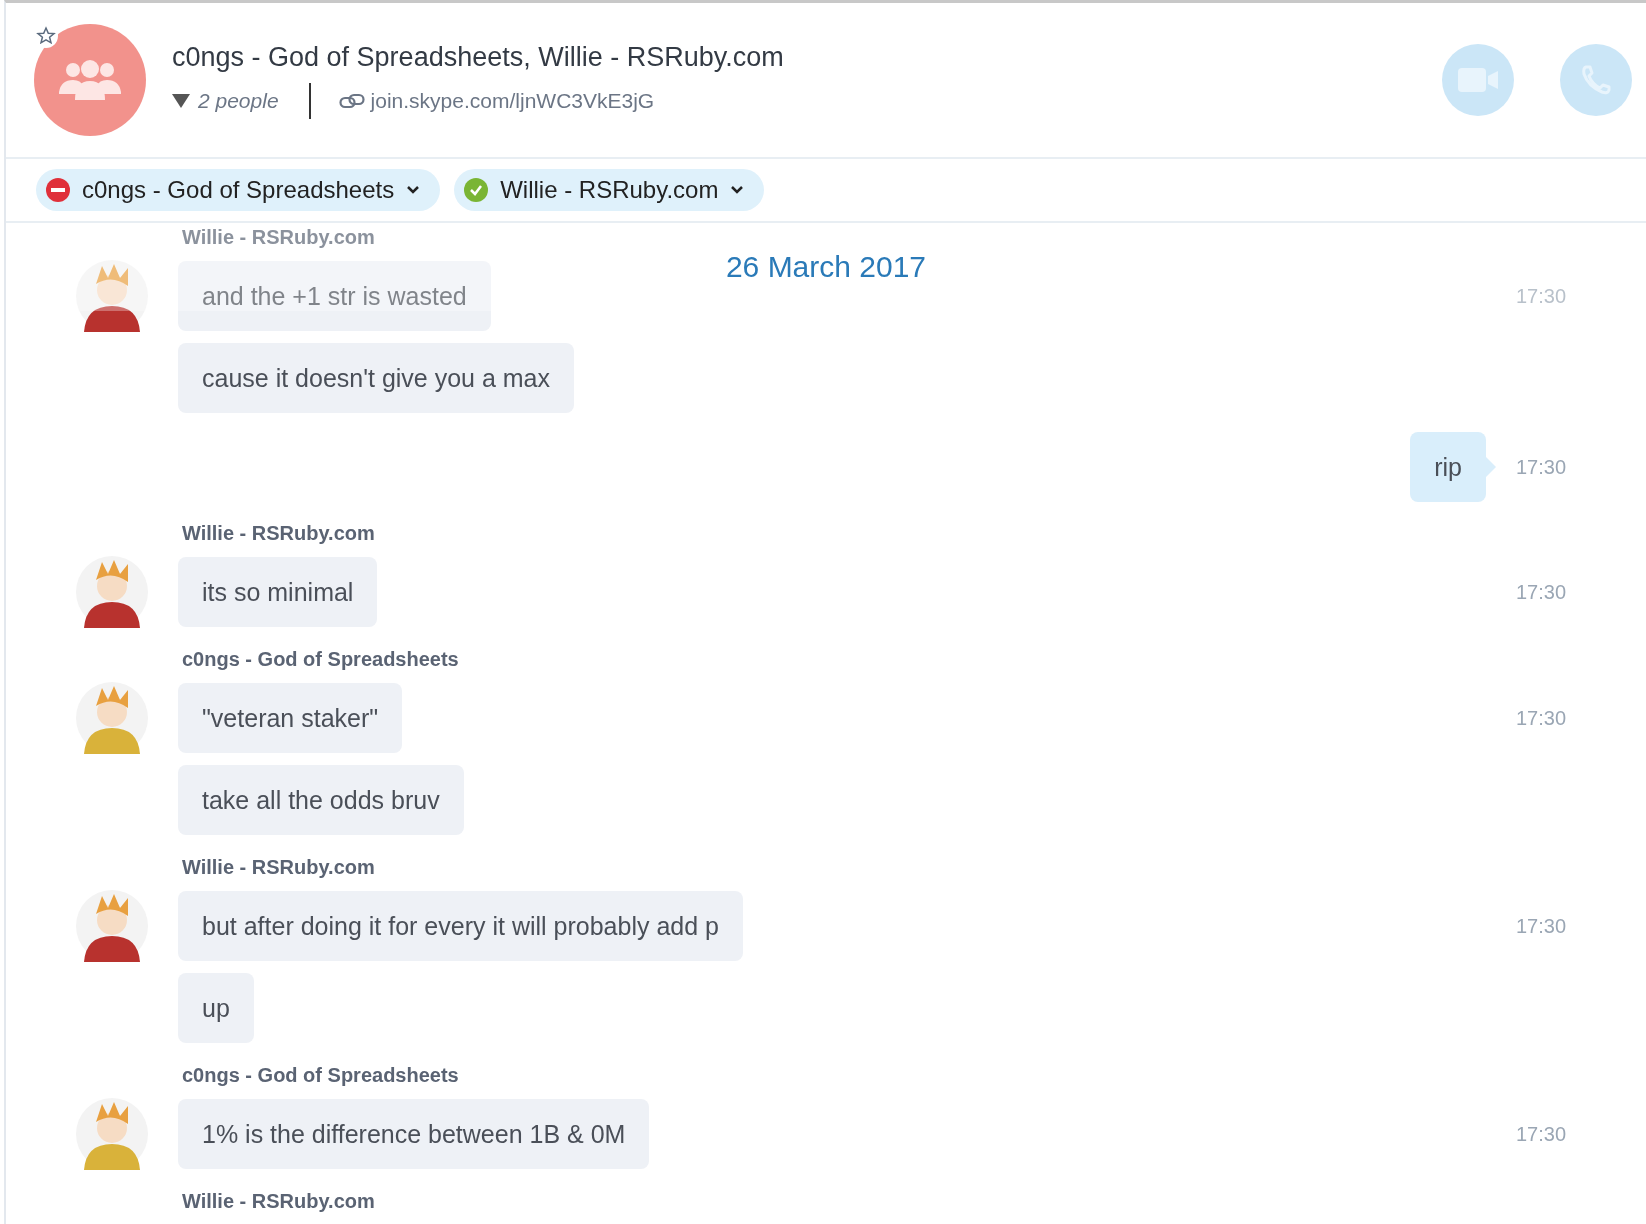 This screenshot has height=1224, width=1646. What do you see at coordinates (376, 378) in the screenshot?
I see `message-bubble: cause it doesn't give you a max` at bounding box center [376, 378].